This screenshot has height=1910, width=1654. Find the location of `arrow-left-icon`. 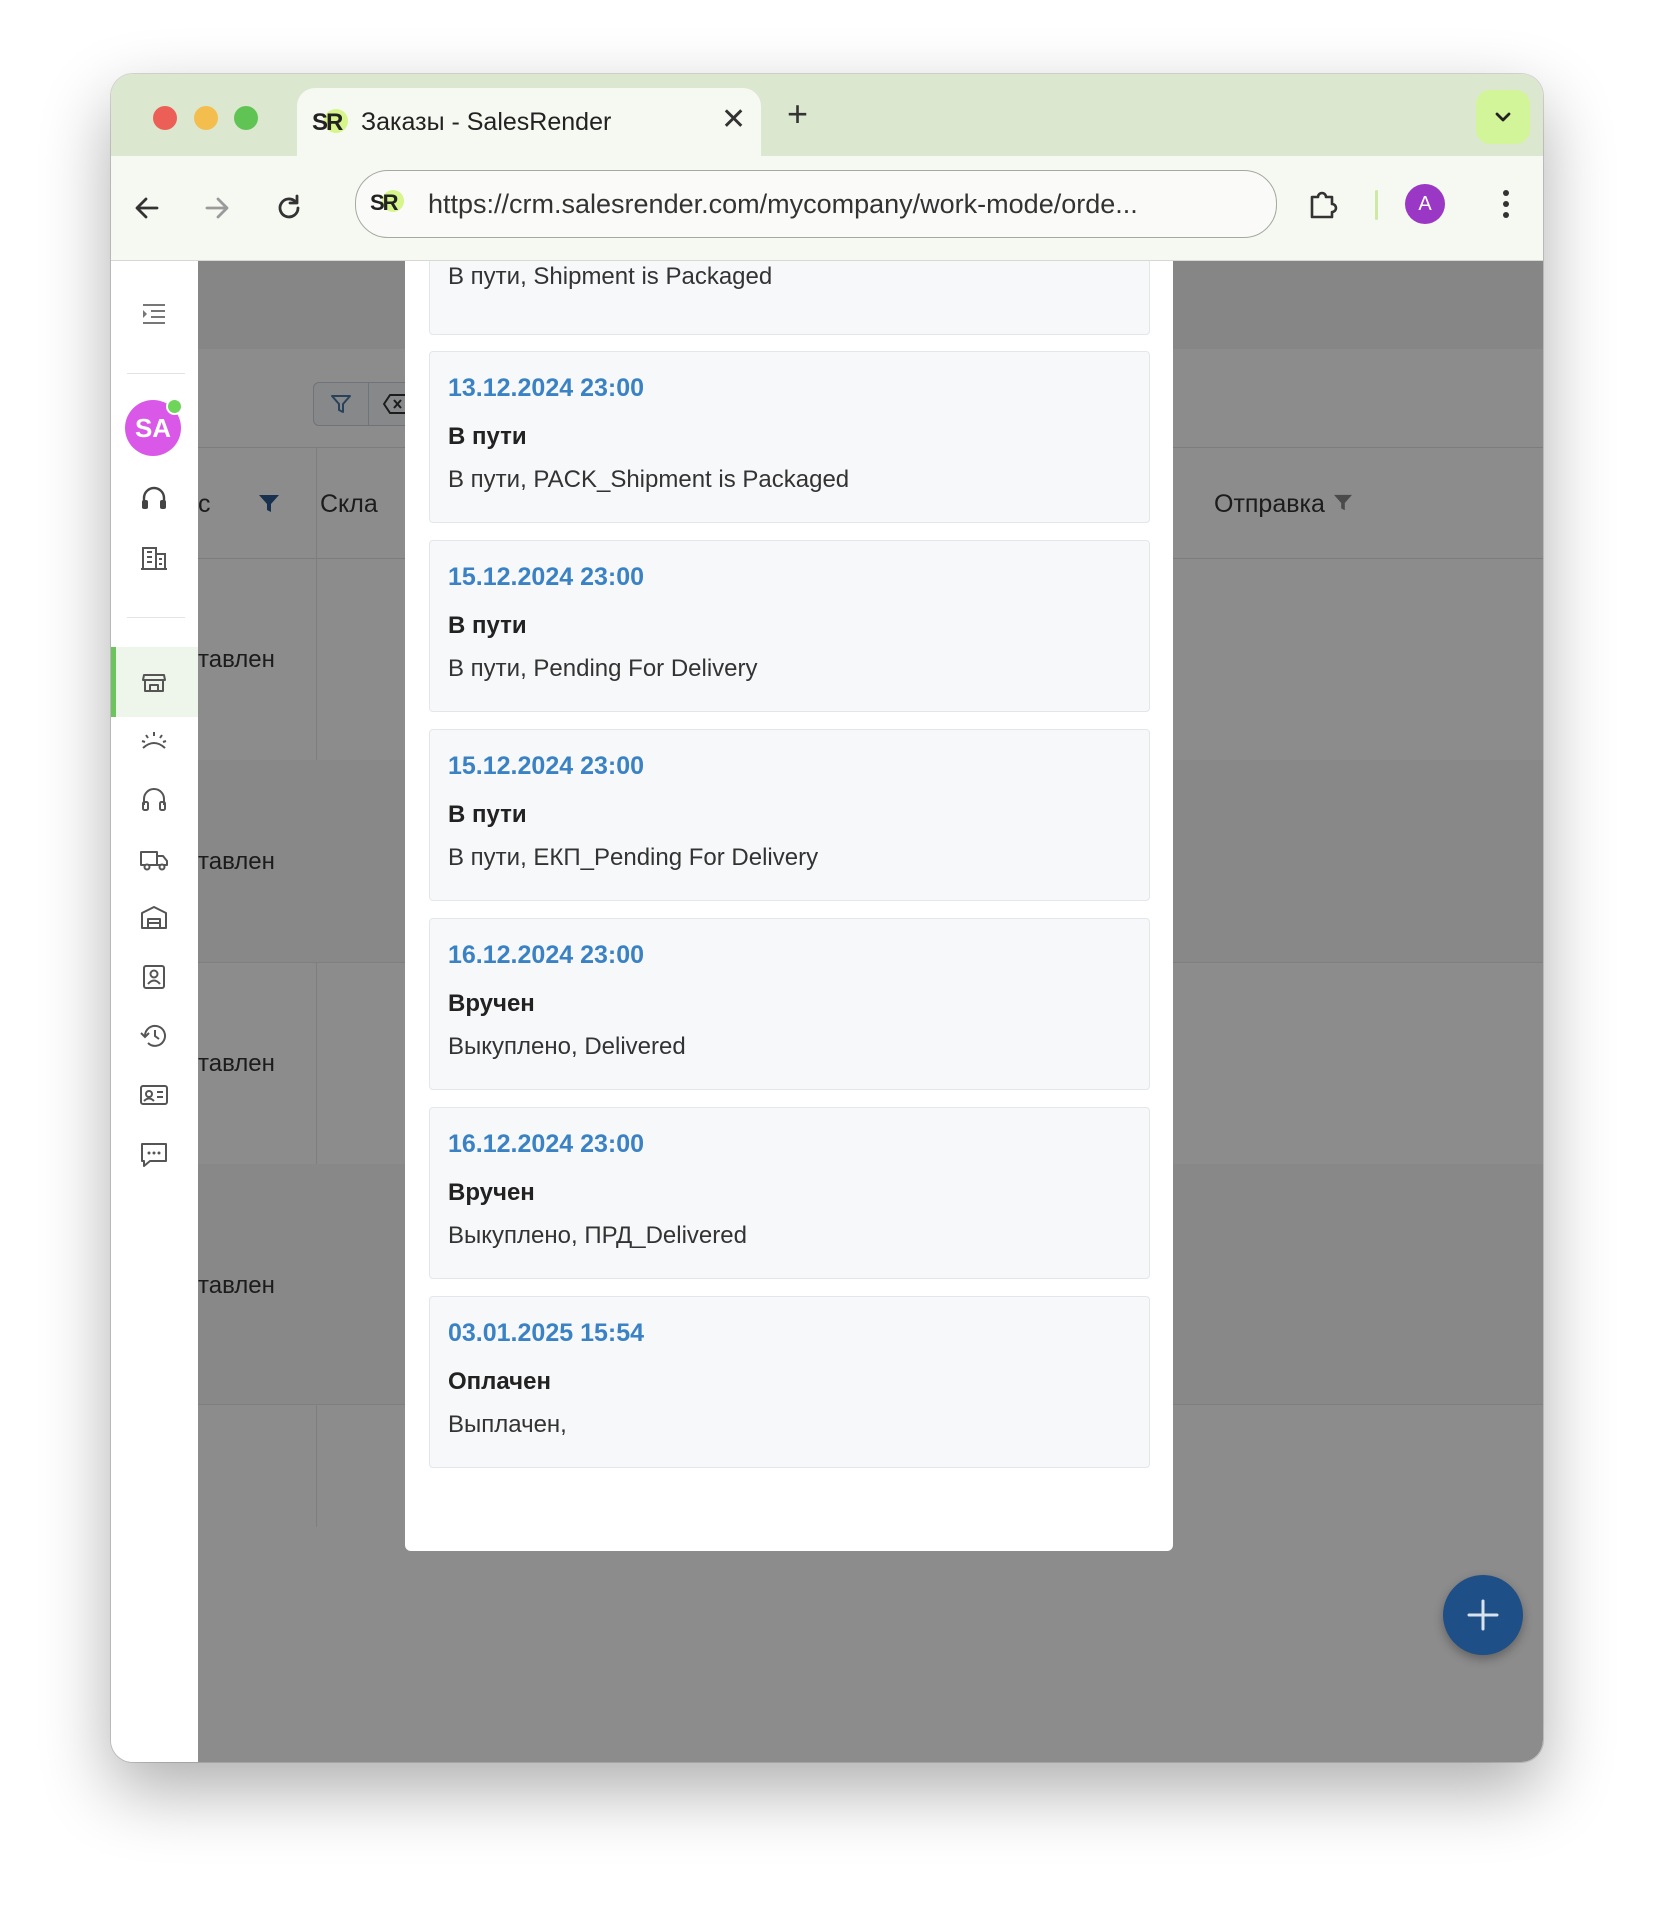

arrow-left-icon is located at coordinates (147, 208).